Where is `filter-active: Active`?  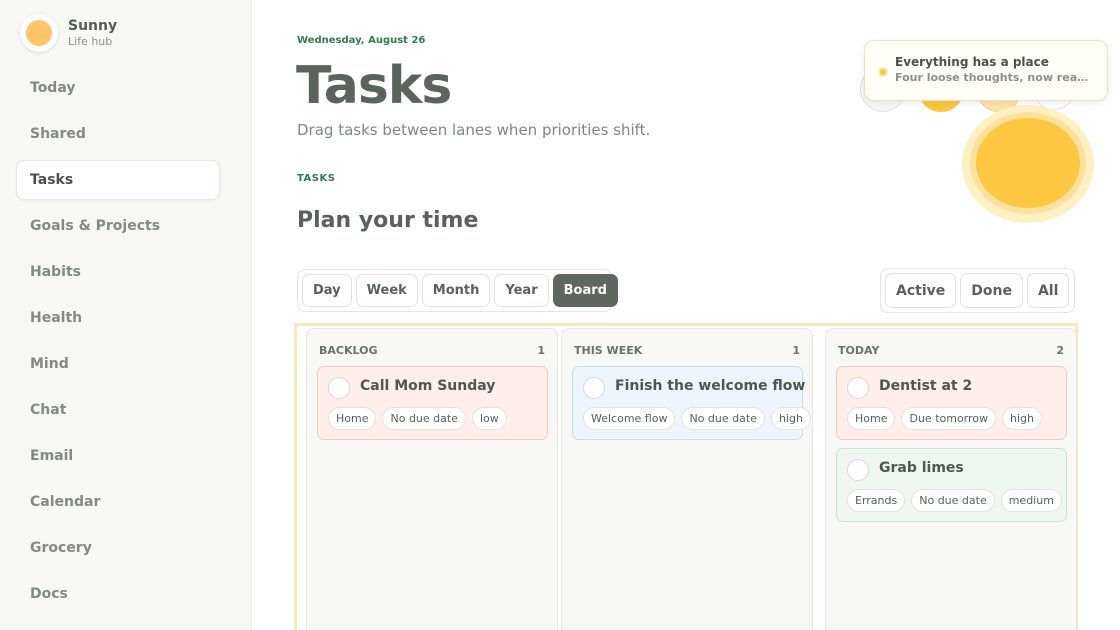
filter-active: Active is located at coordinates (921, 290).